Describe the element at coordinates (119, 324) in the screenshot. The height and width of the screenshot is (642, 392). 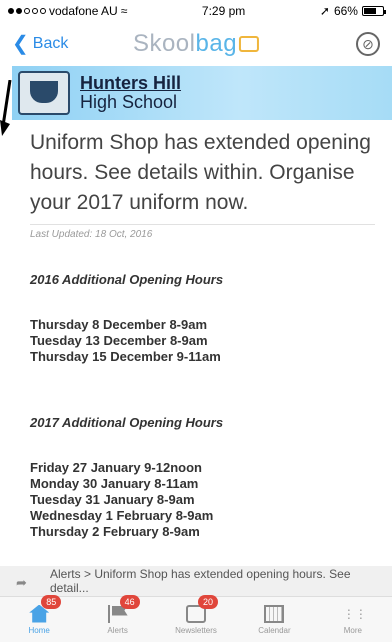
I see `hours-line: Thursday 8 December 8-9am` at that location.